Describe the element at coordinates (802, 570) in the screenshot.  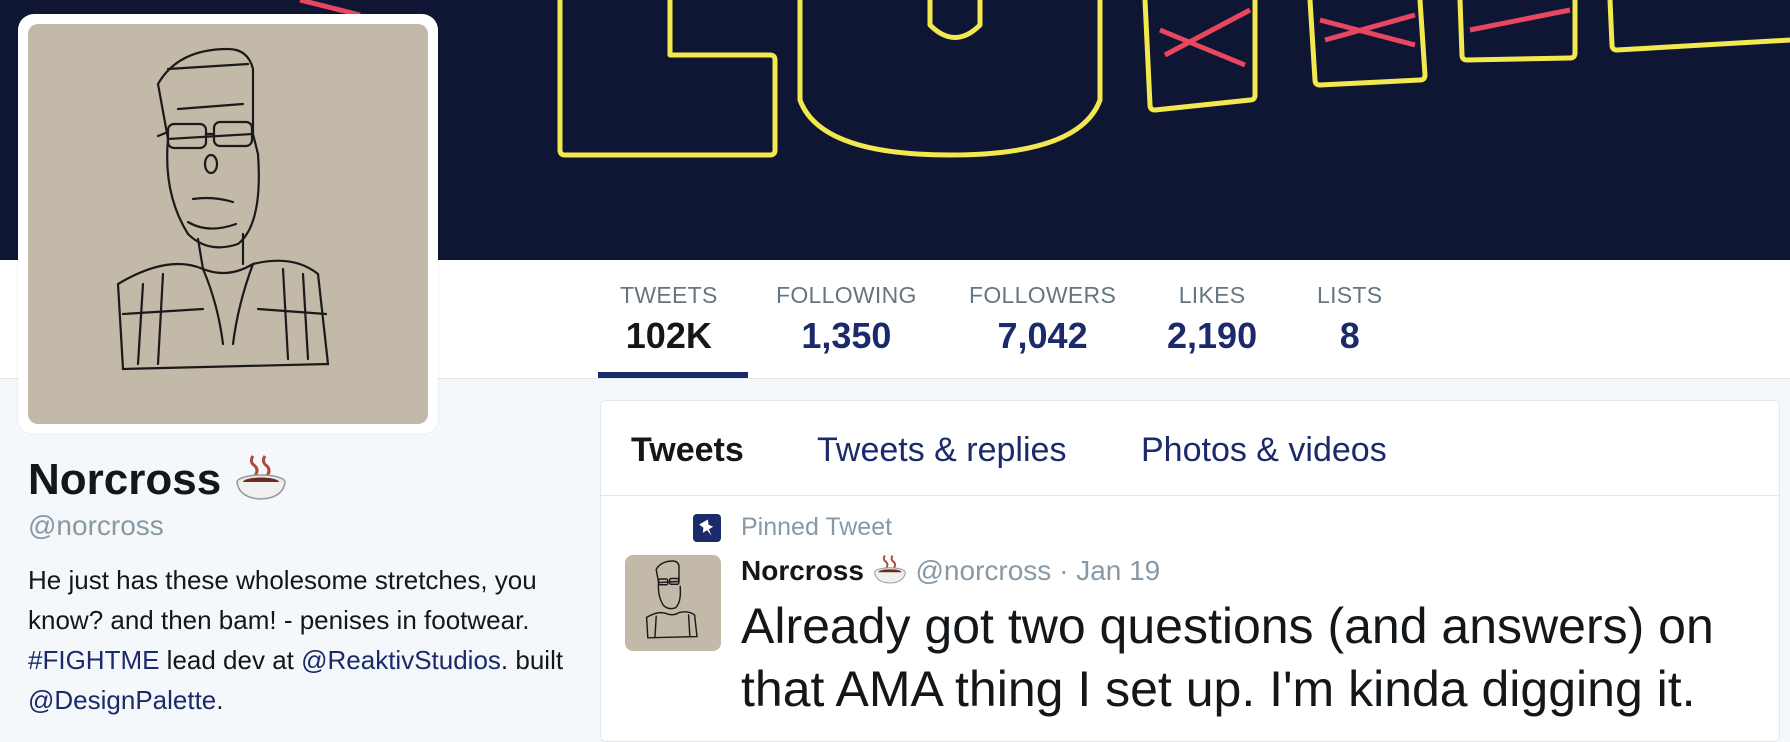
I see `tweet-author: Norcross` at that location.